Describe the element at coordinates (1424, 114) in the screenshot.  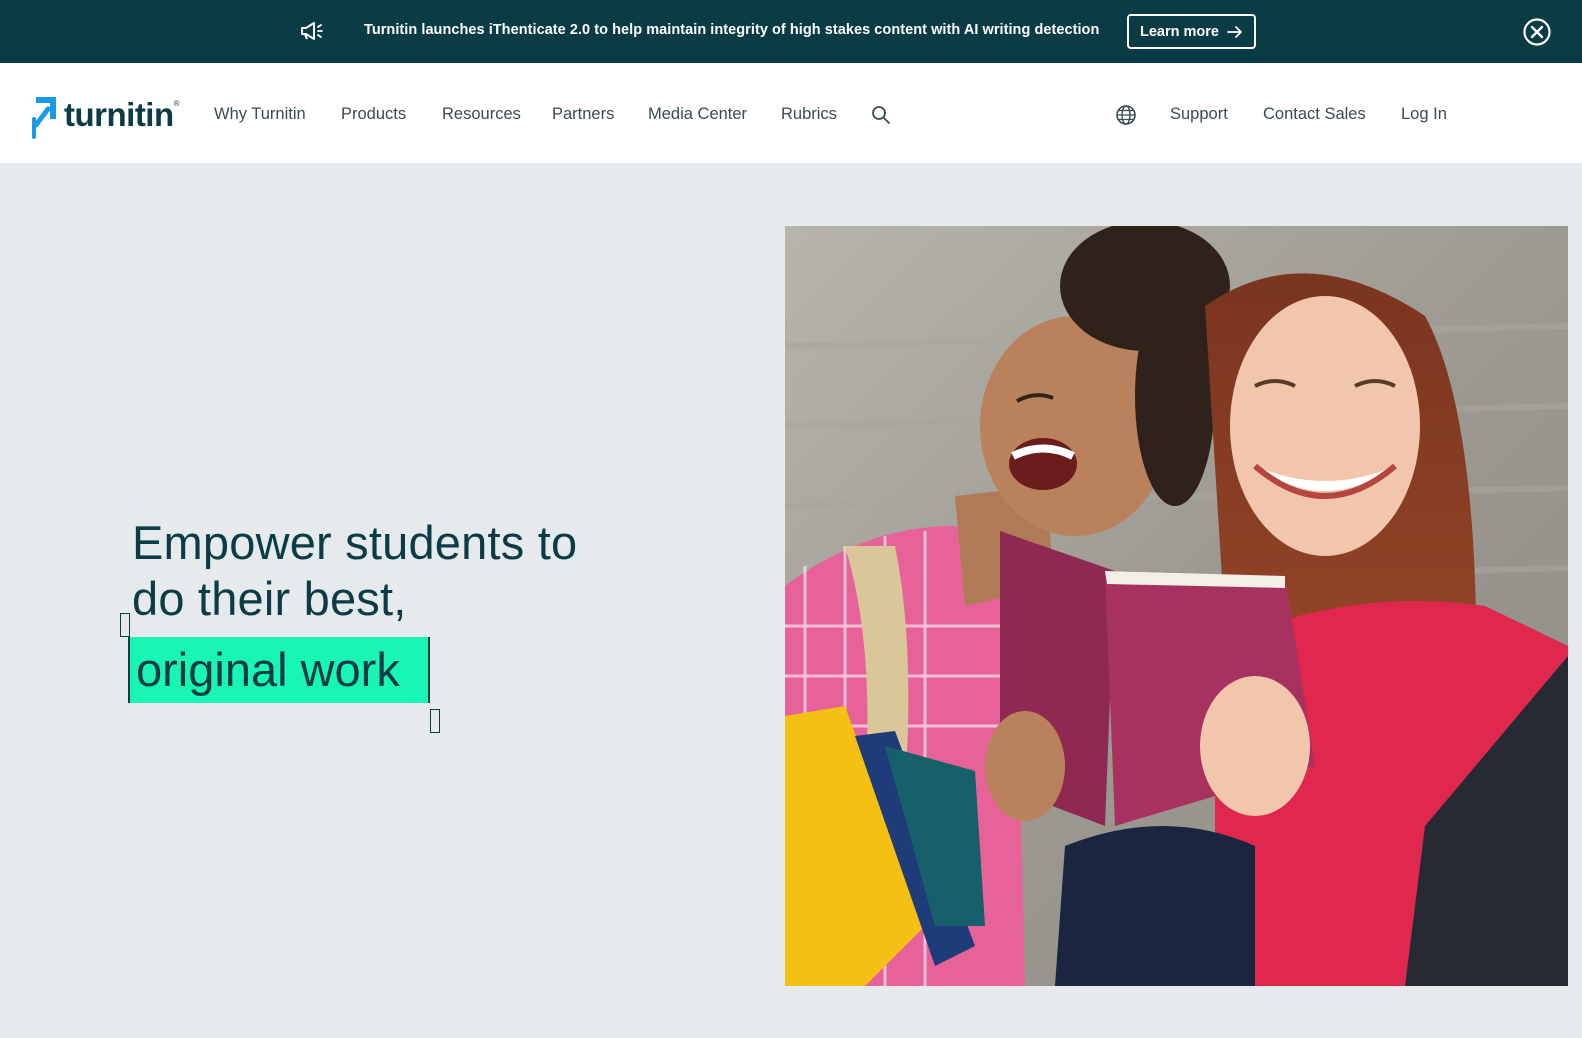
I see `nav-log-in: Log In` at that location.